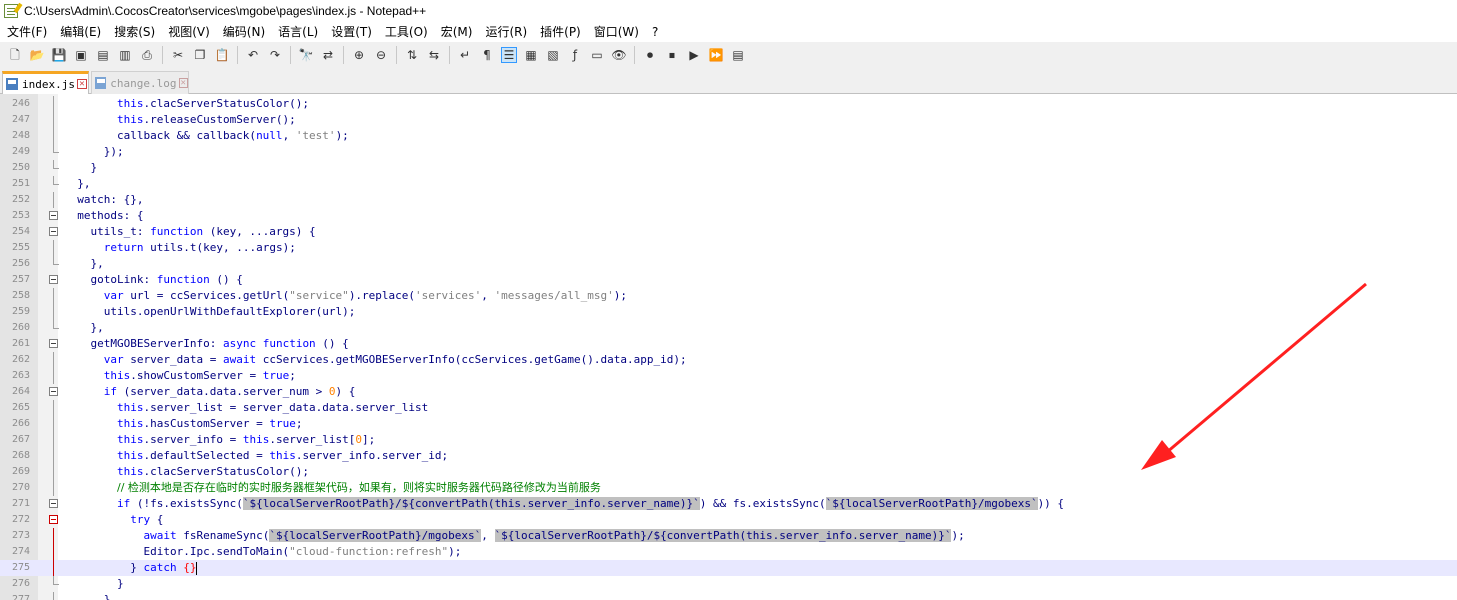 The width and height of the screenshot is (1457, 600). What do you see at coordinates (26, 32) in the screenshot?
I see `menu-item: 文件(F)` at bounding box center [26, 32].